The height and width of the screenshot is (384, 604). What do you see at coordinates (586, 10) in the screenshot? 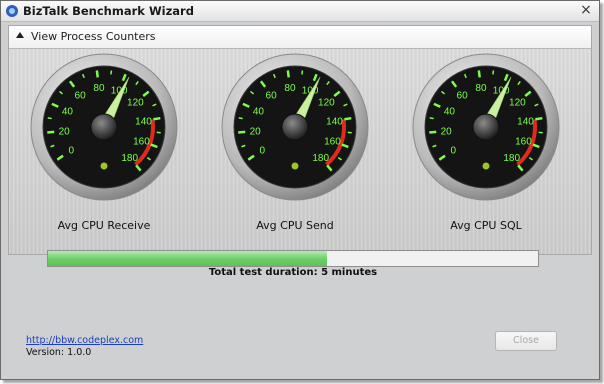
I see `window-close-icon: ×` at bounding box center [586, 10].